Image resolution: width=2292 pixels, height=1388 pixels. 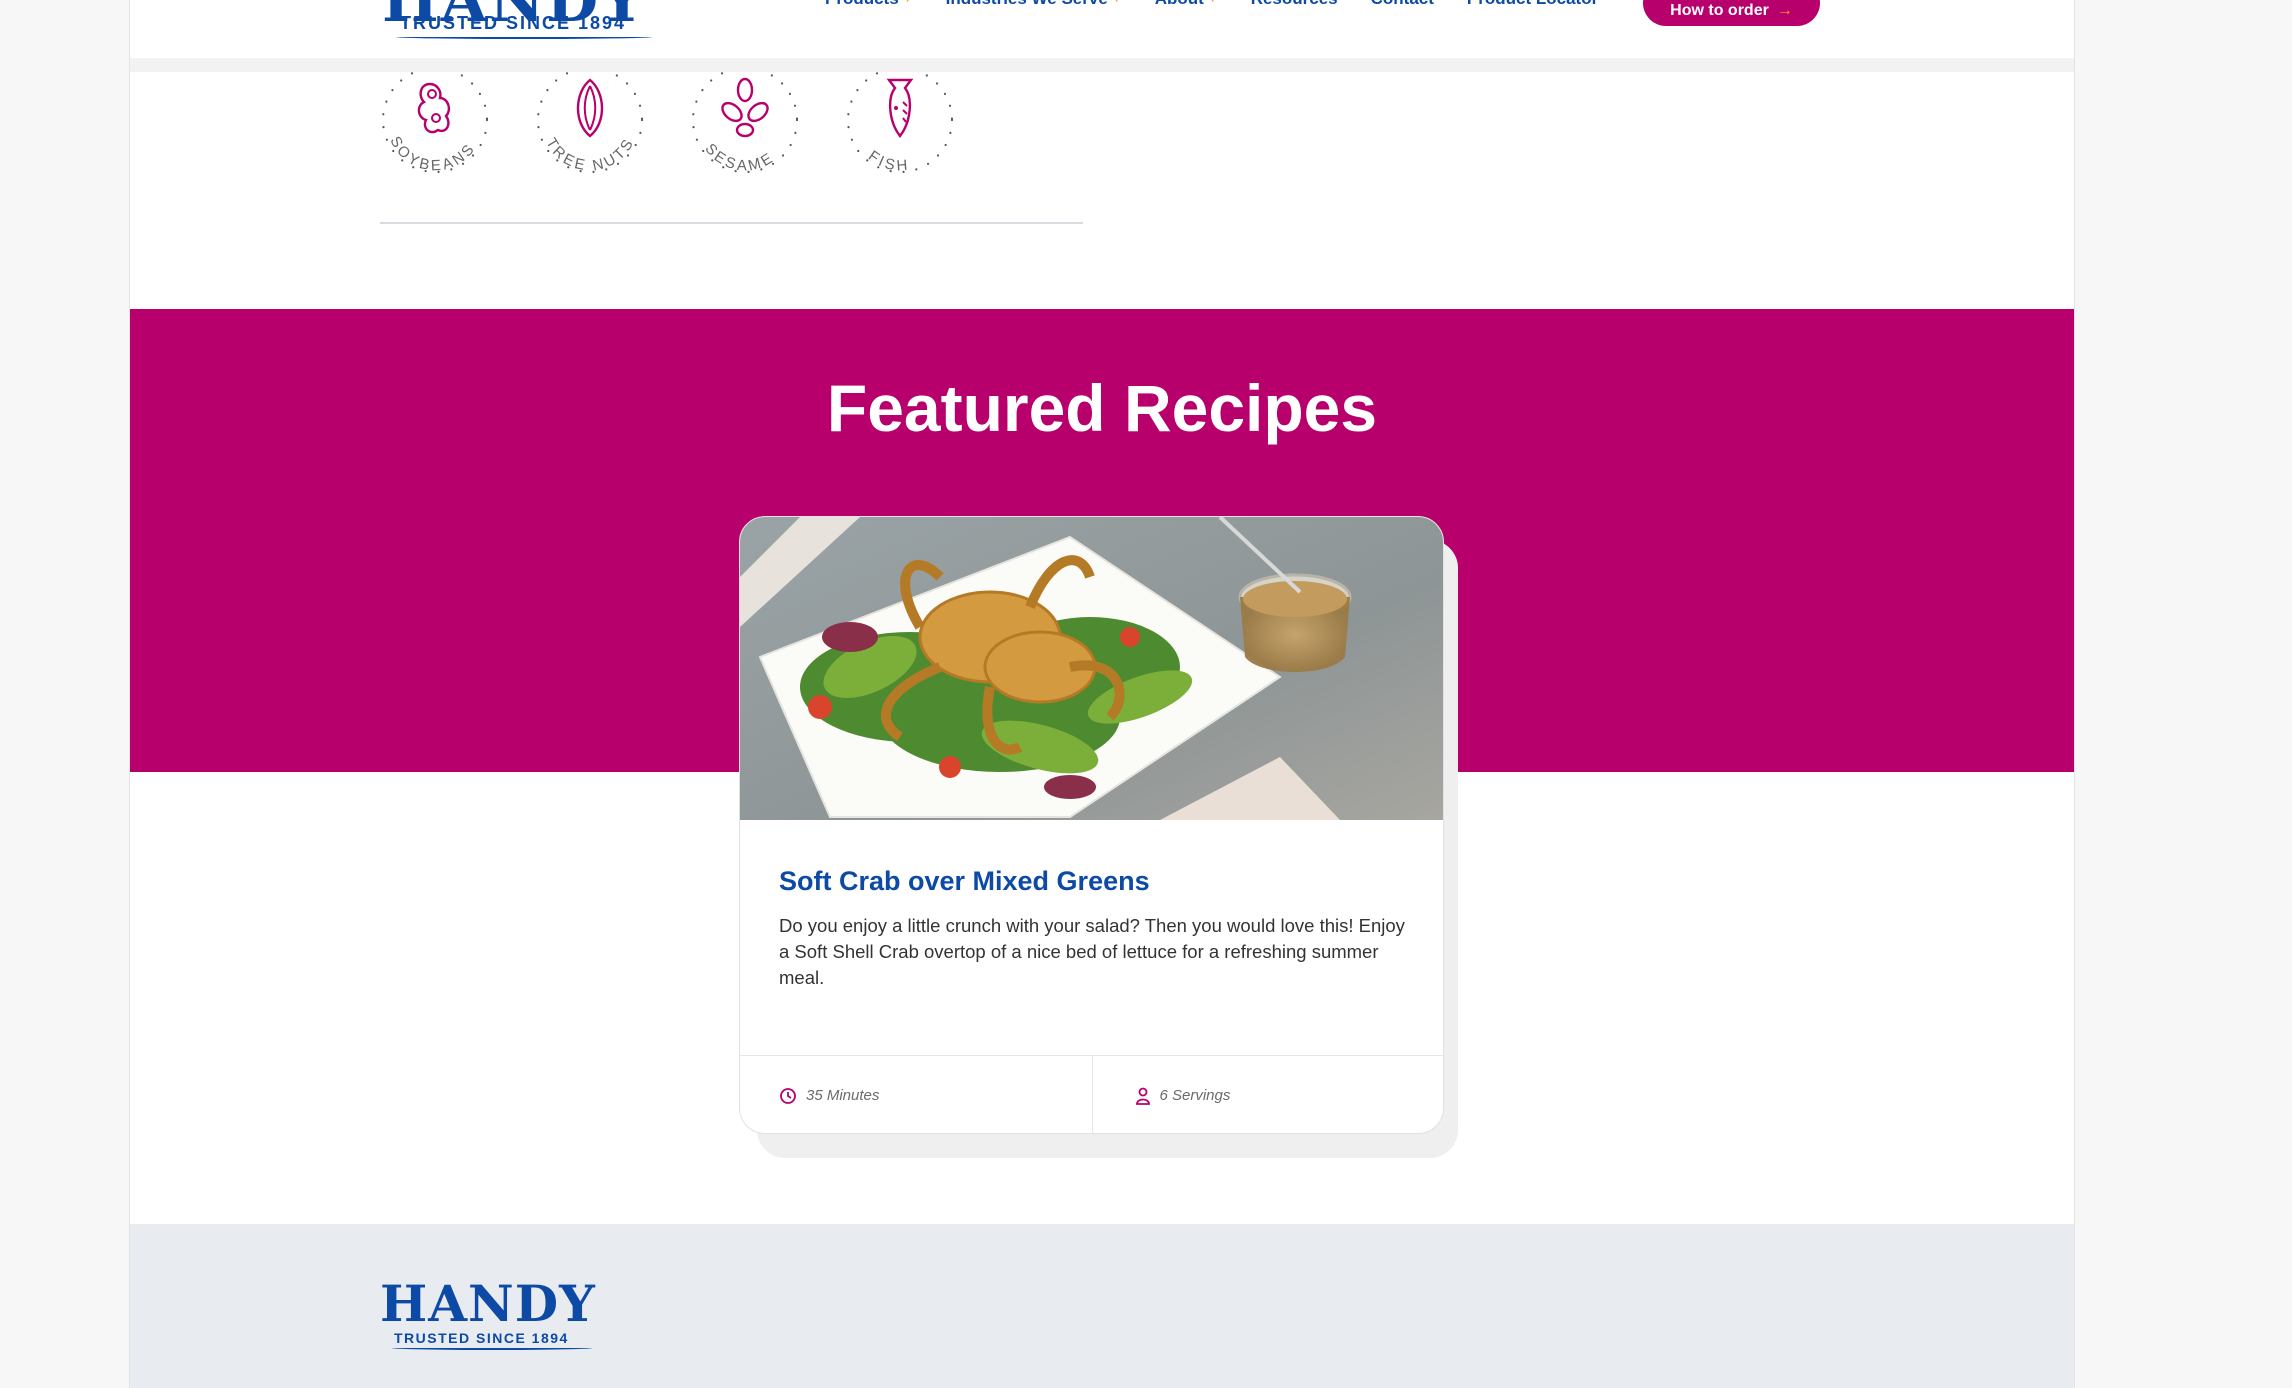 I want to click on nav-label: Products, so click(x=862, y=4).